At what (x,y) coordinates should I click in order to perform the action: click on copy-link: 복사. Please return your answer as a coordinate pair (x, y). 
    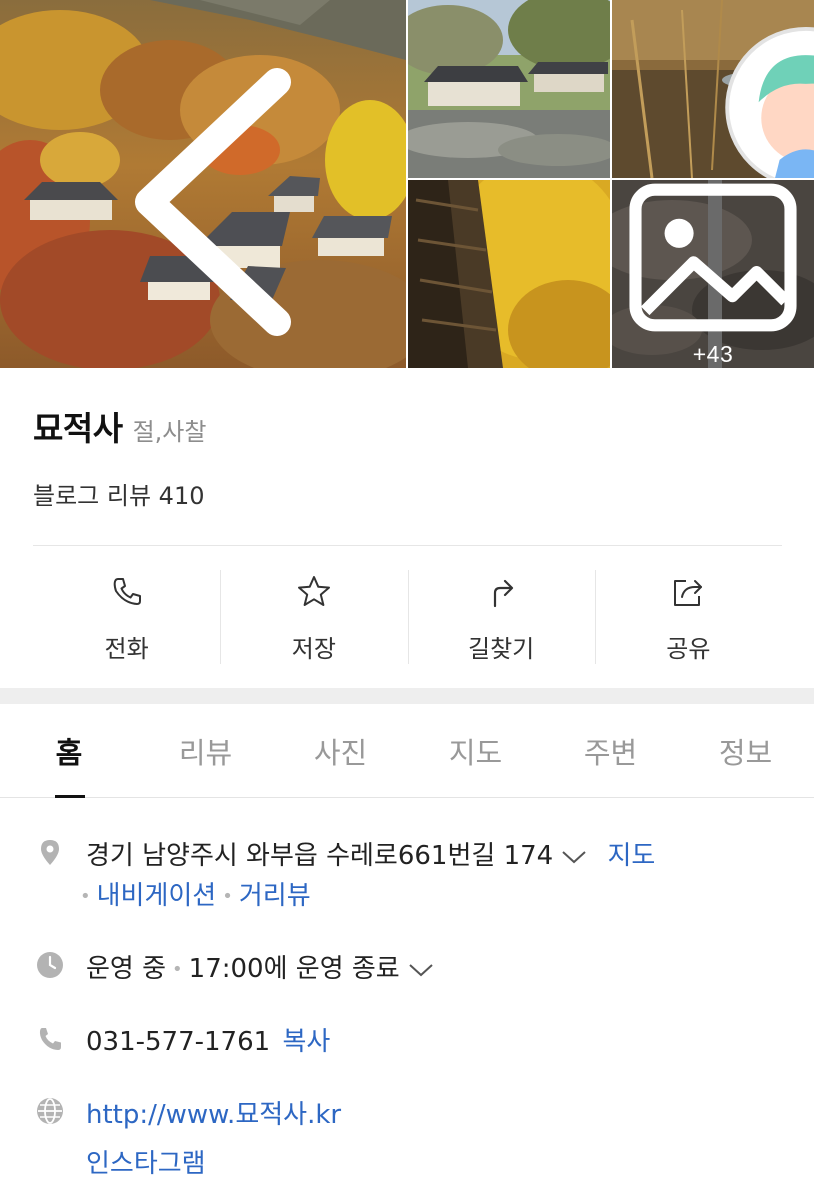
    Looking at the image, I should click on (306, 1042).